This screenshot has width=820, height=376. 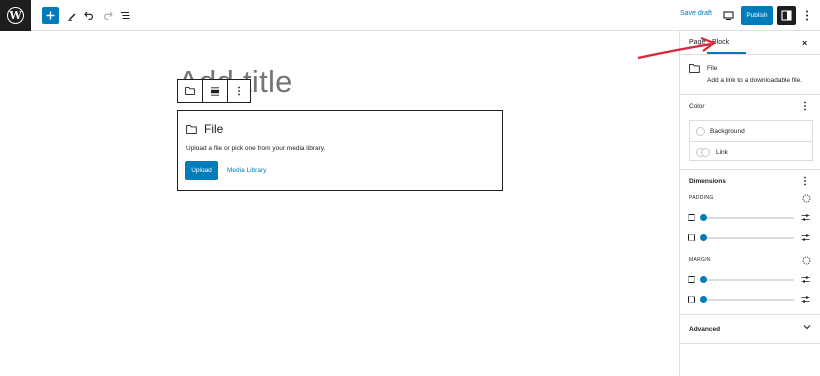 I want to click on block-toolbar, so click(x=214, y=91).